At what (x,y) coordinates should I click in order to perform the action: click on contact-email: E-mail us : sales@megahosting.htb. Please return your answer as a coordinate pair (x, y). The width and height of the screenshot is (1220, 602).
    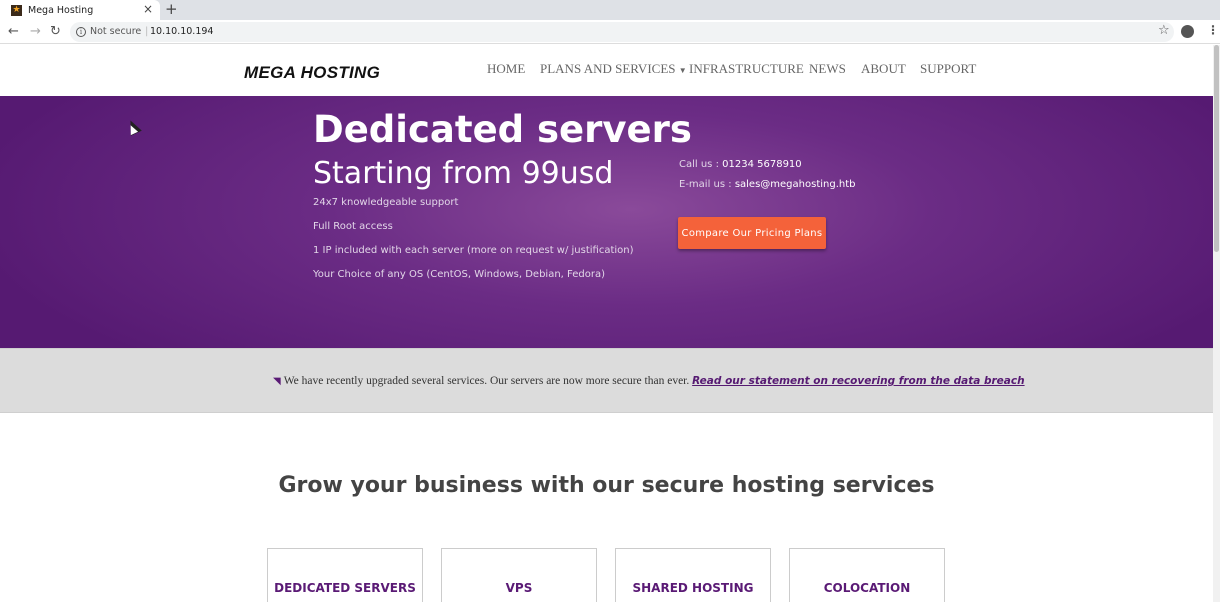
    Looking at the image, I should click on (767, 184).